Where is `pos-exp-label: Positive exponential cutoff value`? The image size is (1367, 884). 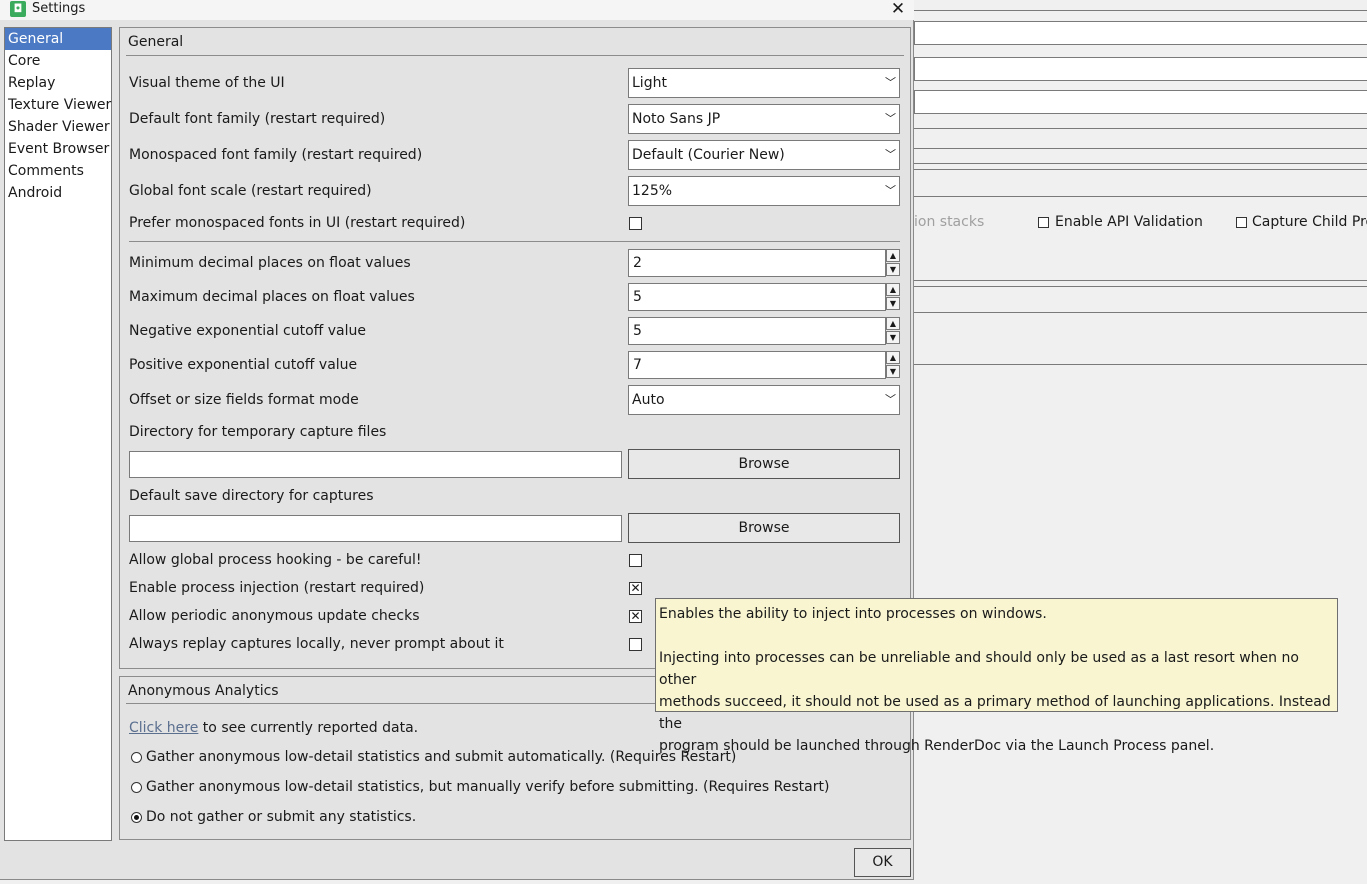
pos-exp-label: Positive exponential cutoff value is located at coordinates (243, 365).